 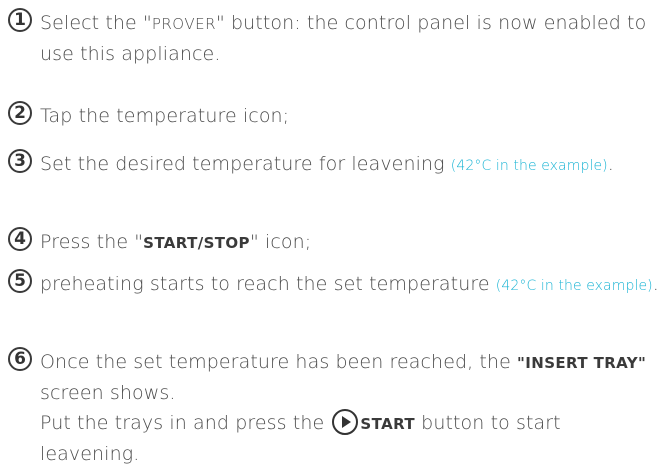 What do you see at coordinates (185, 423) in the screenshot?
I see `step-6-text-c: Put the trays in and press the` at bounding box center [185, 423].